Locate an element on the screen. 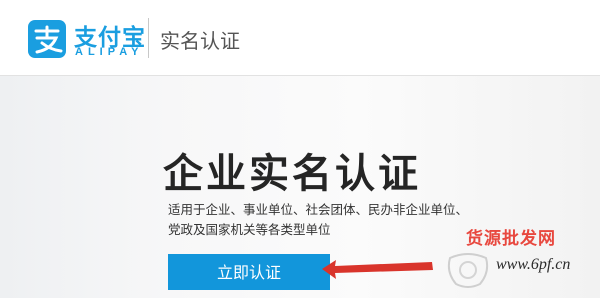  alipay-zhi-icon is located at coordinates (48, 39).